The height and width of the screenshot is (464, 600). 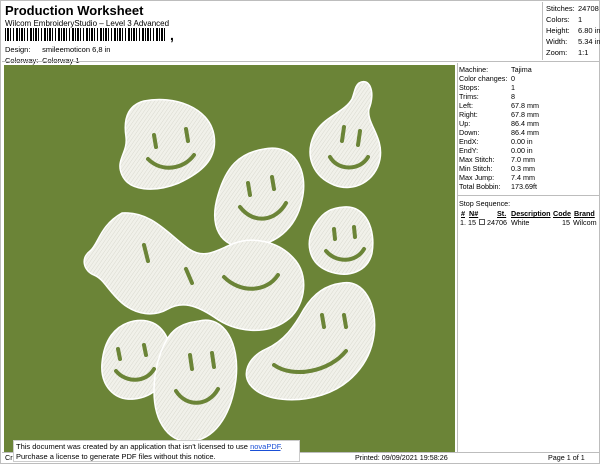 I want to click on info-max-jump: Max Jump: 7.4 mm, so click(x=497, y=177).